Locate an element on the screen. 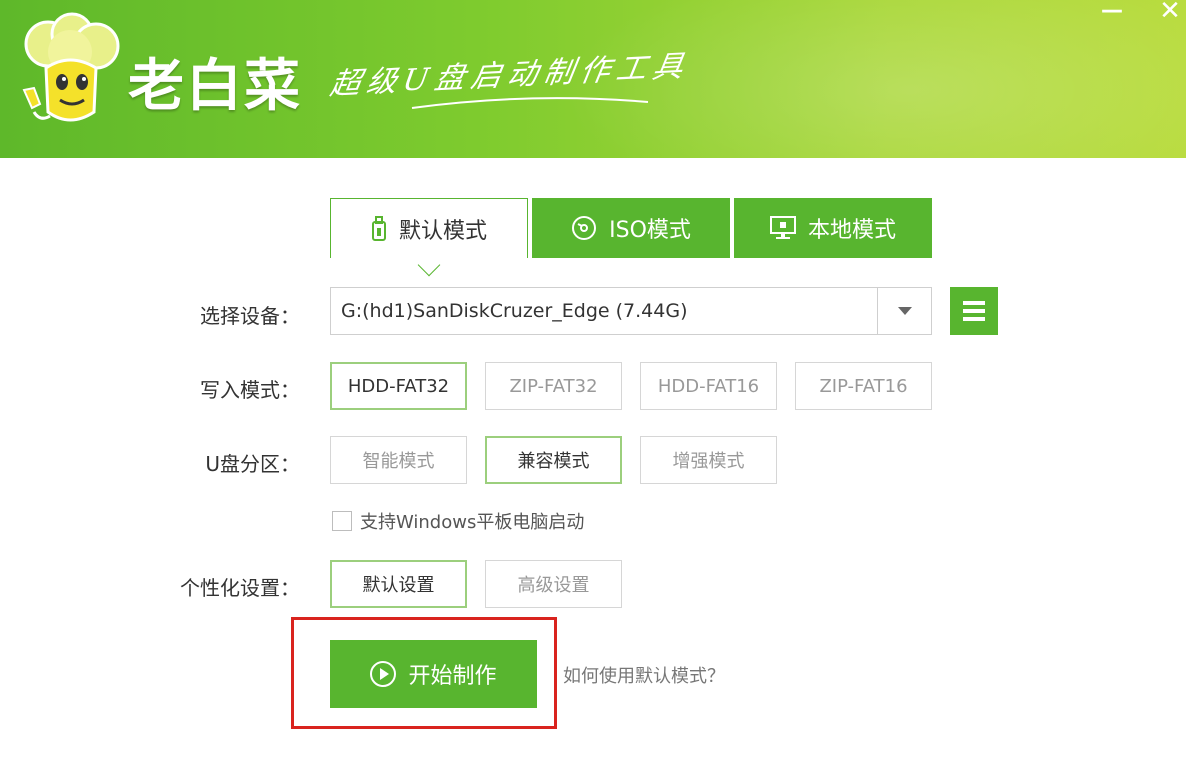  partition-compatible-mode: 兼容模式 is located at coordinates (553, 460).